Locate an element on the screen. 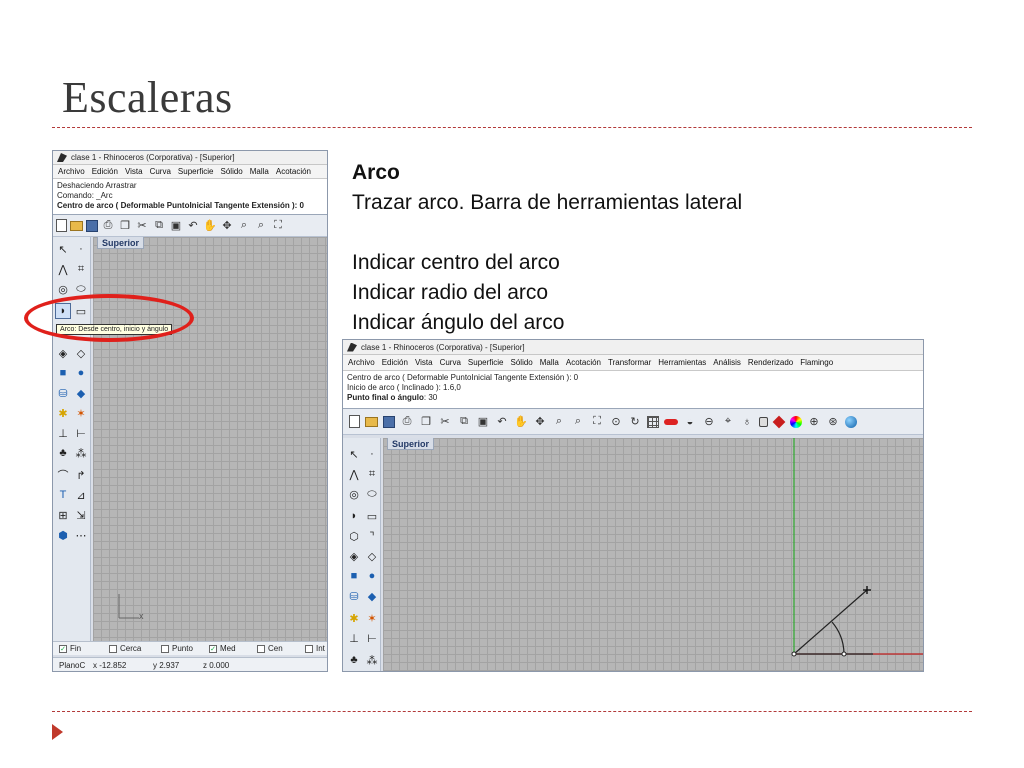  new-file-icon is located at coordinates (61, 225).